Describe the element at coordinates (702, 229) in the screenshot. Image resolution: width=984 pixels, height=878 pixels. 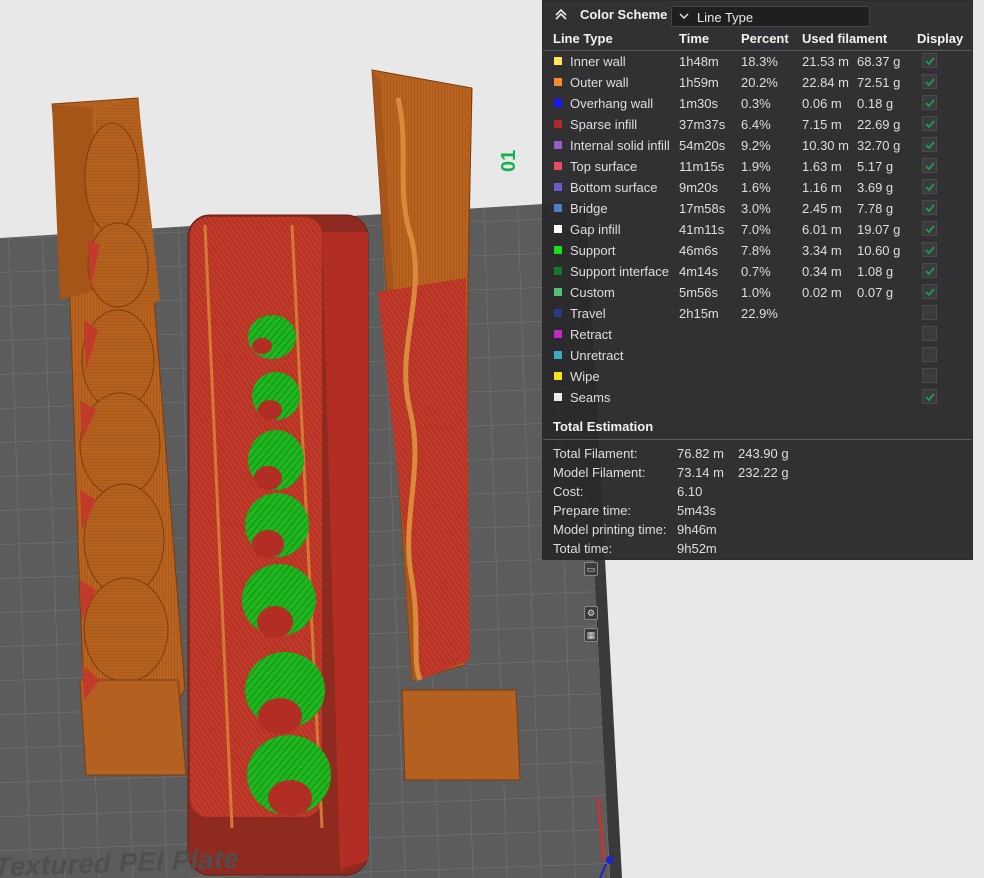
I see `line-type-time: 41m11s` at that location.